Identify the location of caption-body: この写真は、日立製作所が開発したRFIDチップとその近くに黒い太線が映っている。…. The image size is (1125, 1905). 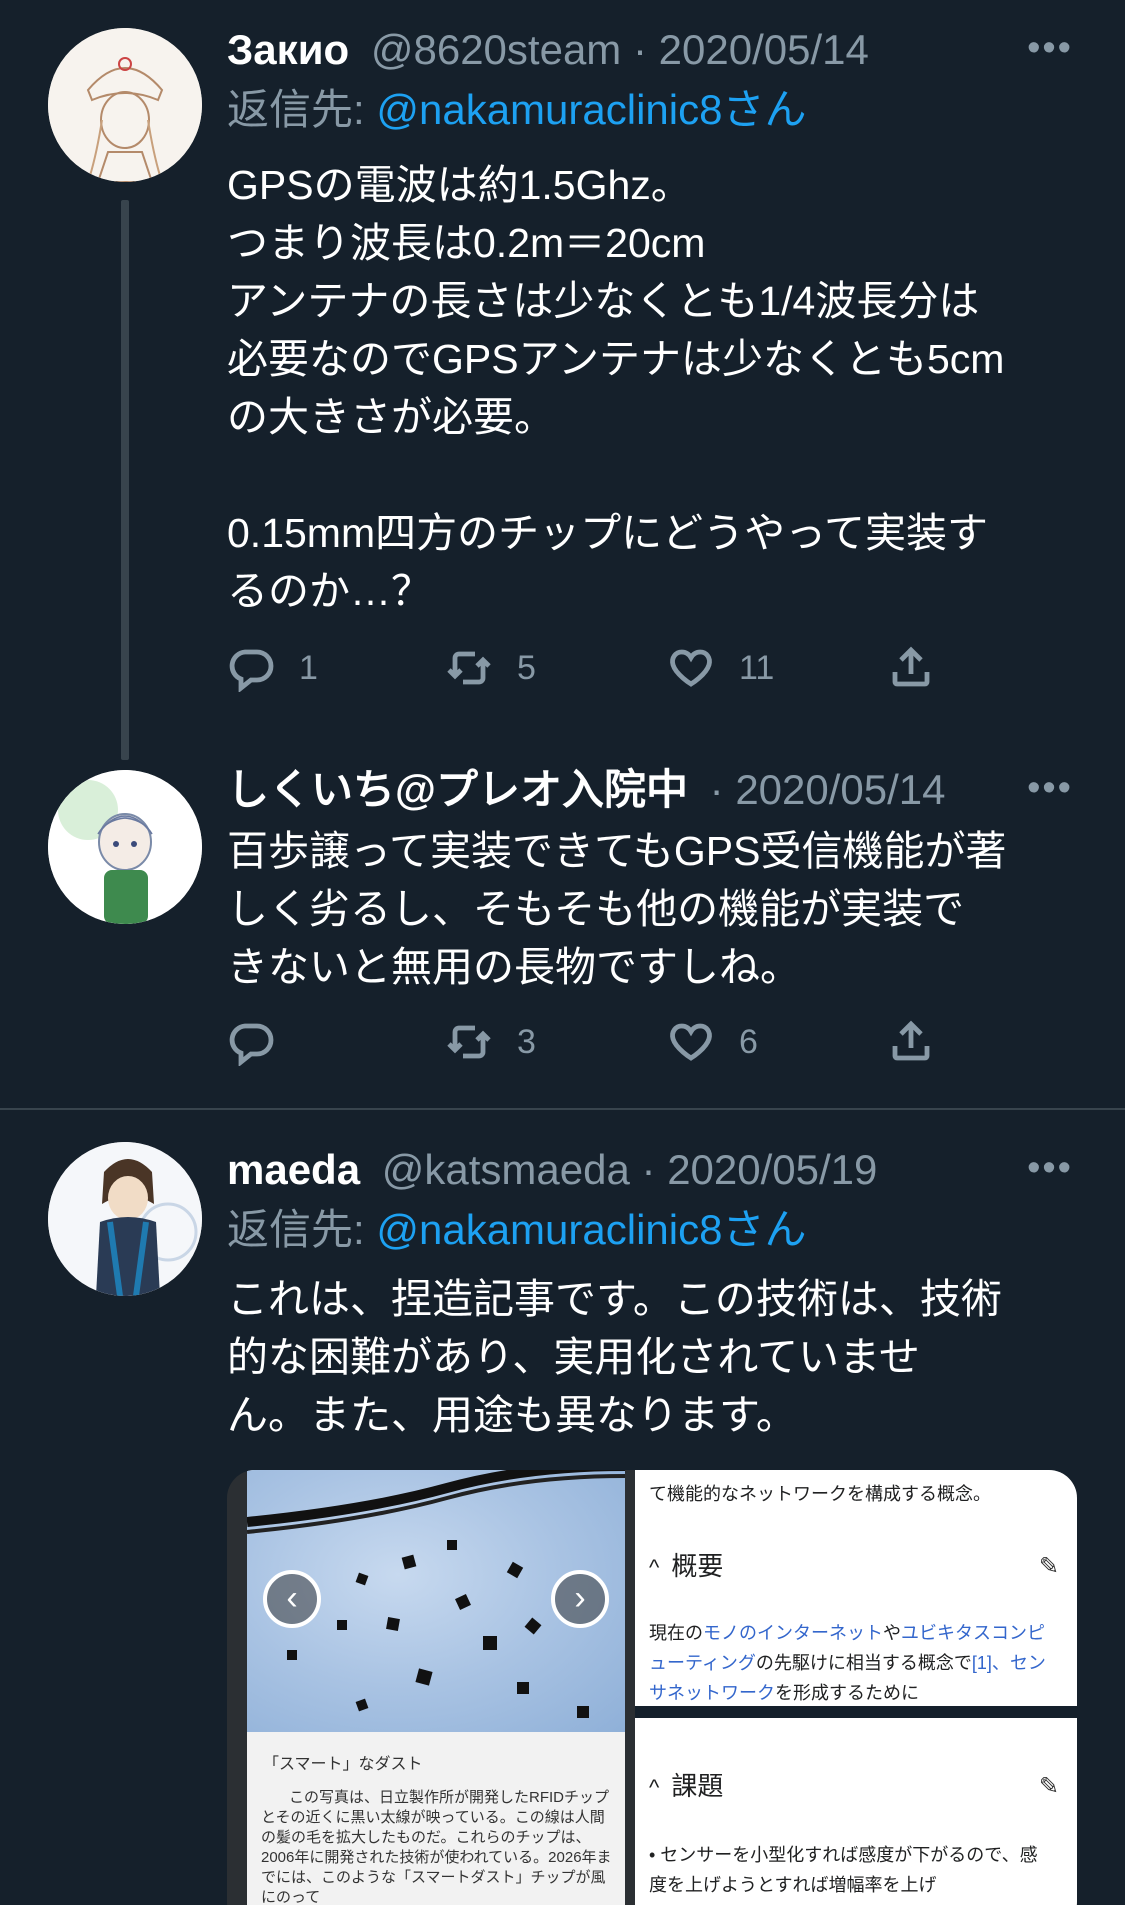
(436, 1847).